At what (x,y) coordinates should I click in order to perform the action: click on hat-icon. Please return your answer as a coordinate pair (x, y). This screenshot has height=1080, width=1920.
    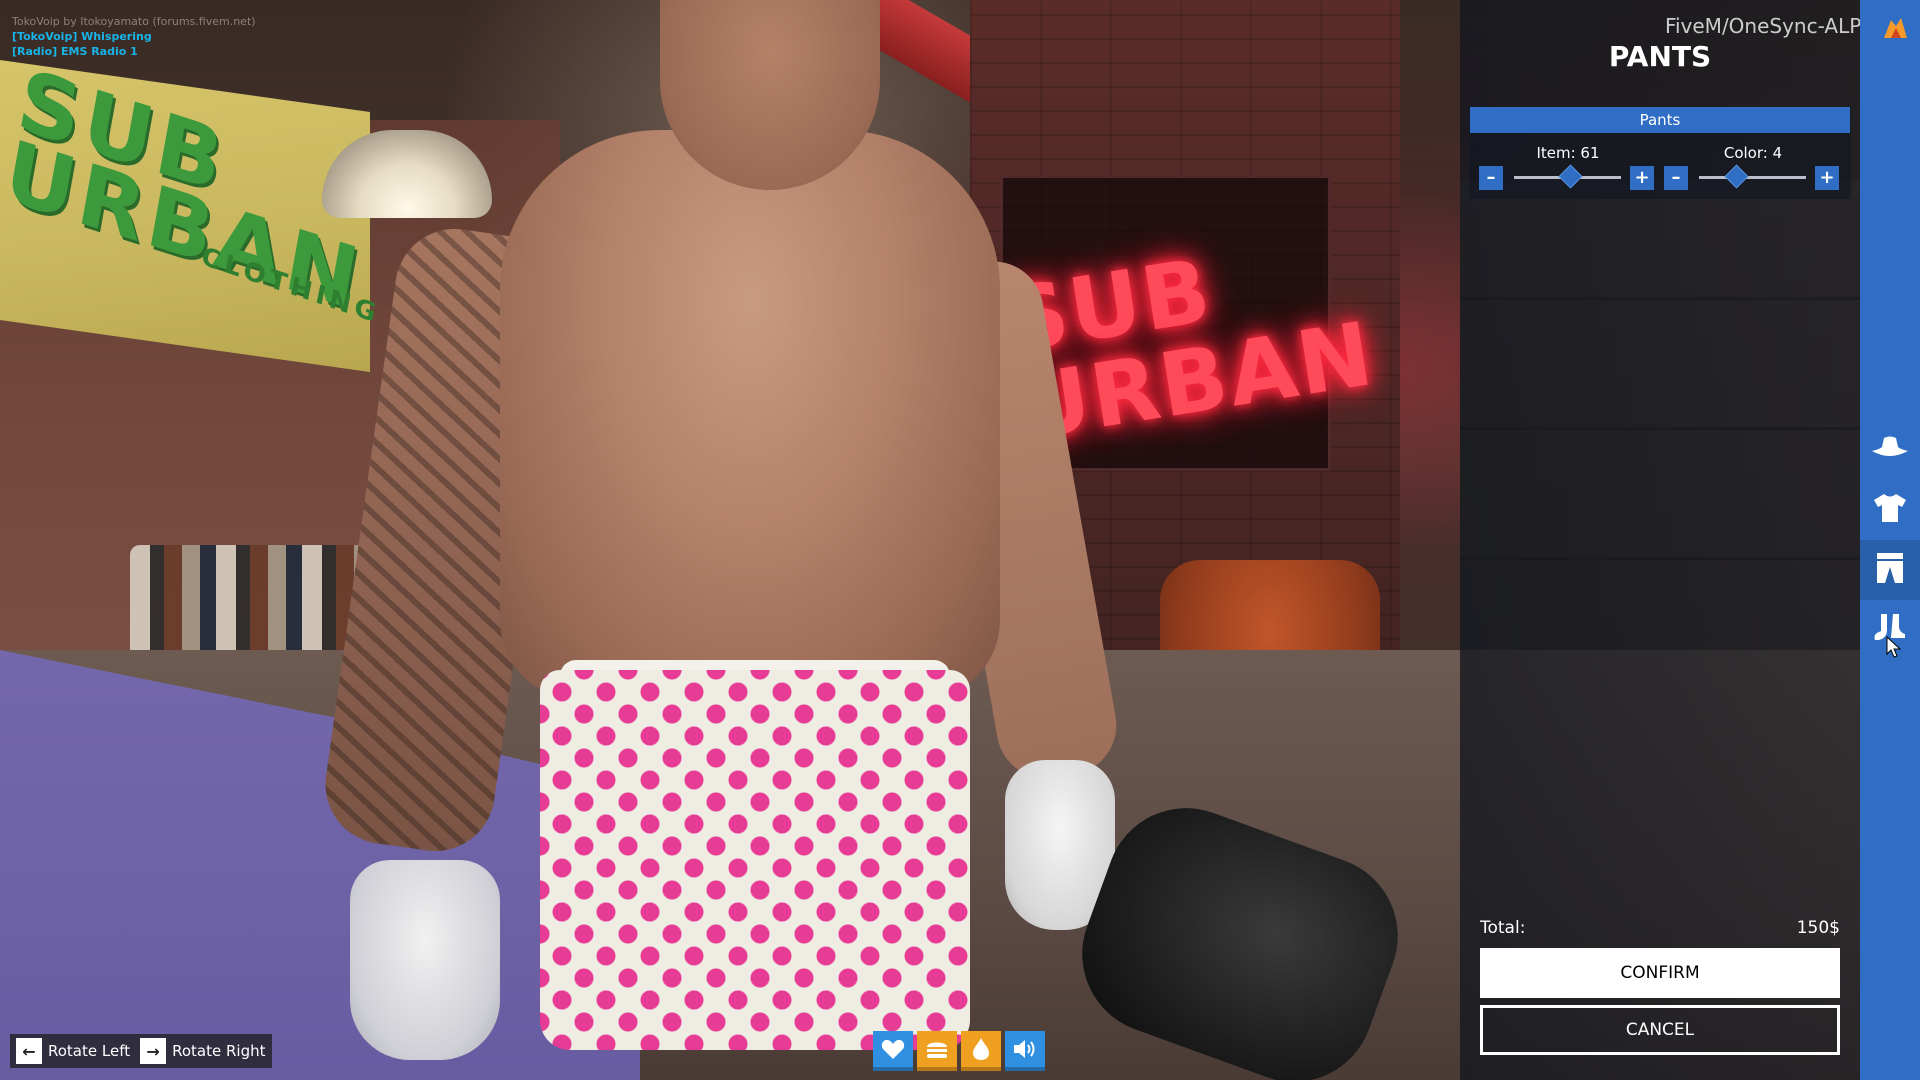
    Looking at the image, I should click on (1890, 450).